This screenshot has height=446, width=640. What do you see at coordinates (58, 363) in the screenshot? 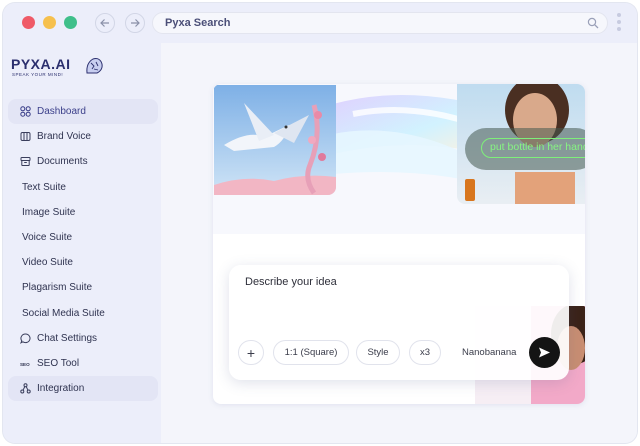
I see `sidebar-item-label: SEO Tool` at bounding box center [58, 363].